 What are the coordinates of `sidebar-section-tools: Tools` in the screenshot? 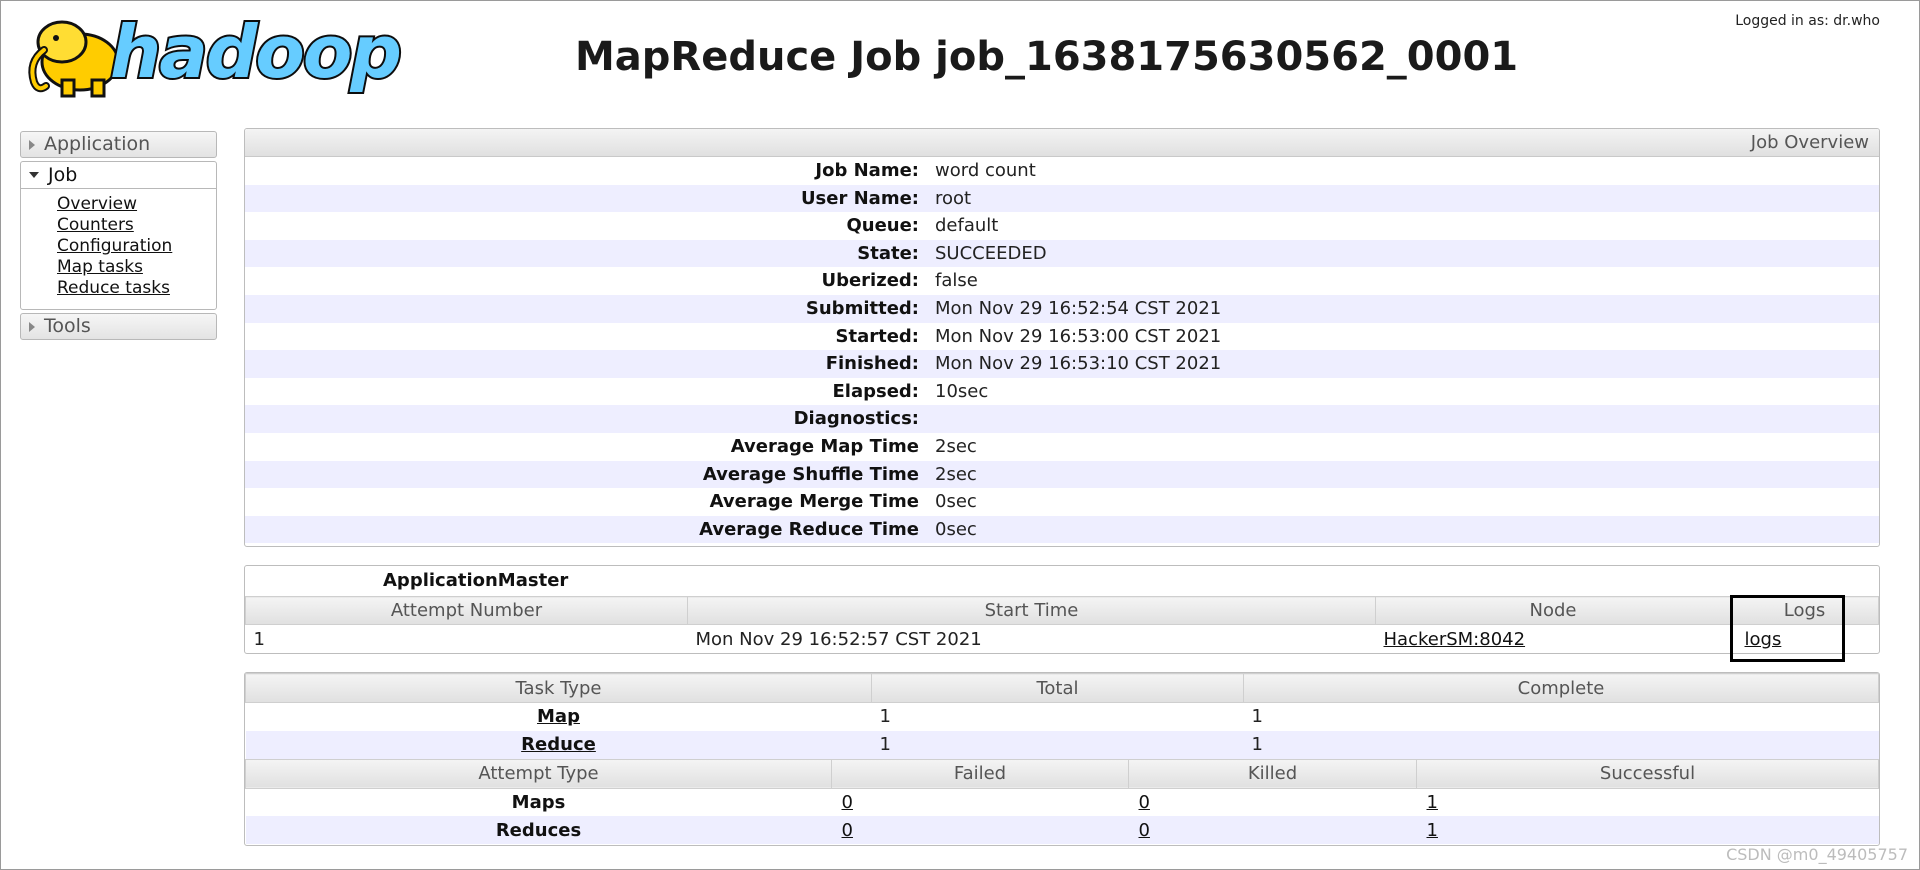 It's located at (118, 326).